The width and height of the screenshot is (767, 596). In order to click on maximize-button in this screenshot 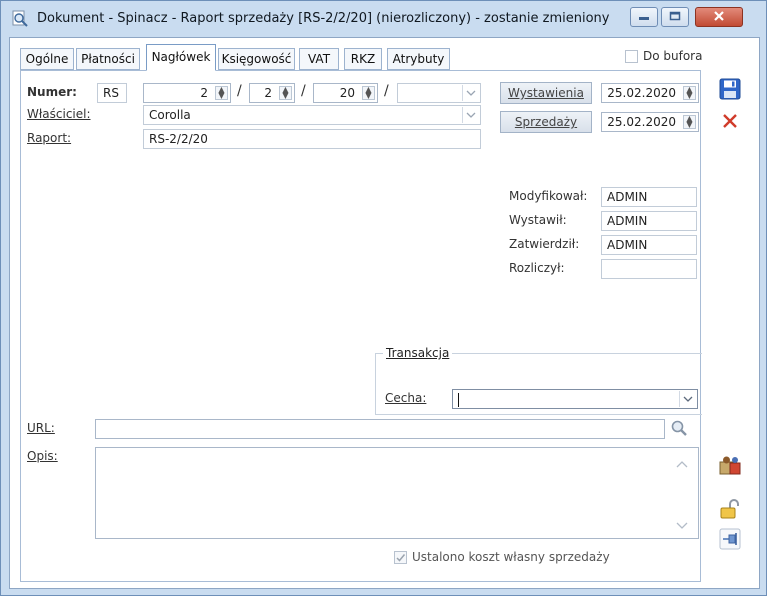, I will do `click(675, 17)`.